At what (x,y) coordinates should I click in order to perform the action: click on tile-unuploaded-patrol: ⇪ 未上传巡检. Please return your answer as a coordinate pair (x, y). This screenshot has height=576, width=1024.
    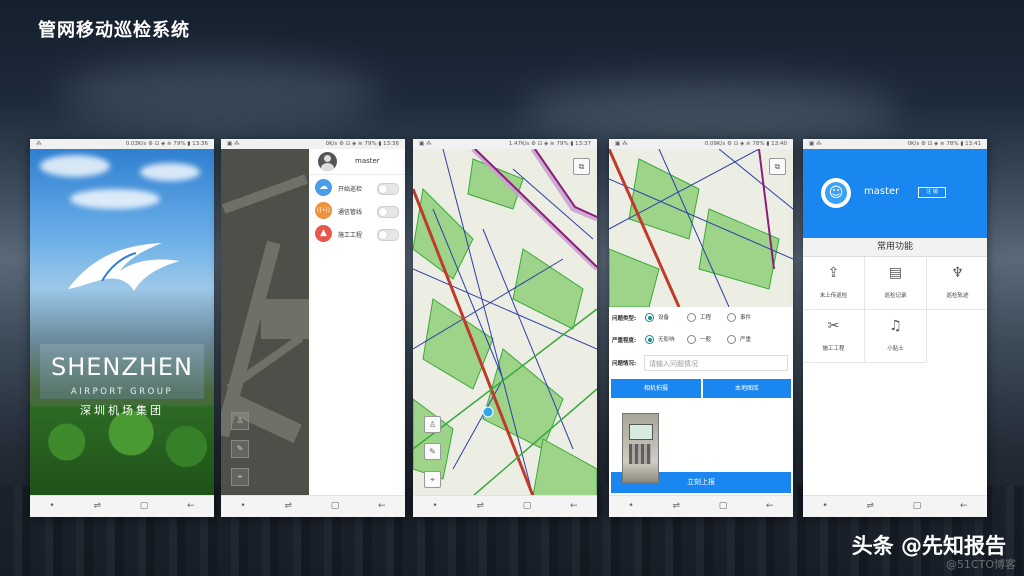
    Looking at the image, I should click on (834, 283).